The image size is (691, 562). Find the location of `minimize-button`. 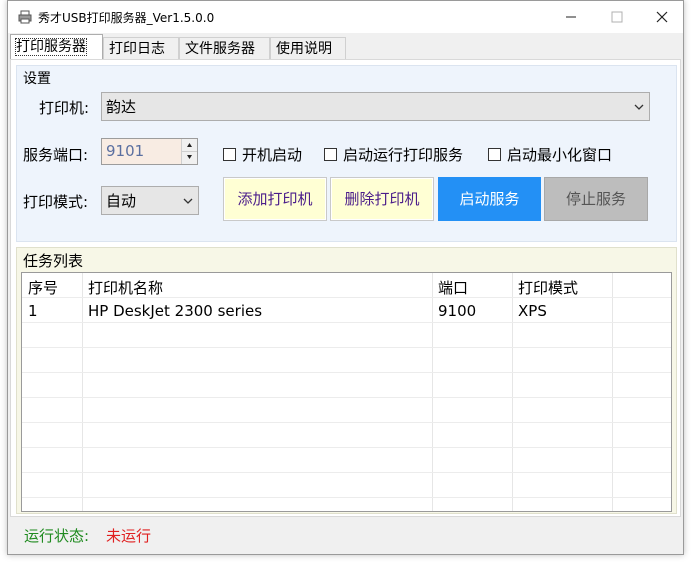

minimize-button is located at coordinates (571, 17).